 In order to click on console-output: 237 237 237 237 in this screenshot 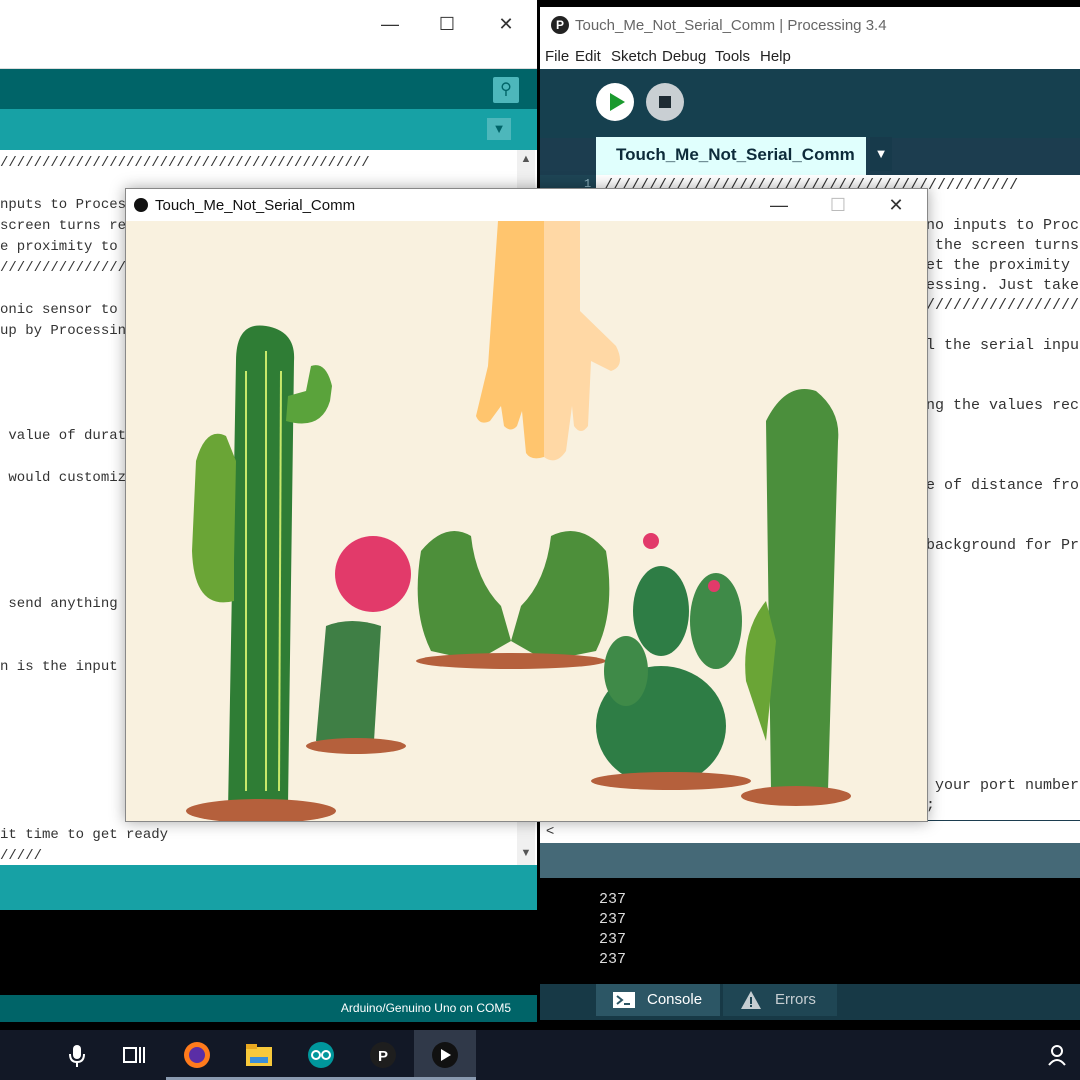, I will do `click(810, 931)`.